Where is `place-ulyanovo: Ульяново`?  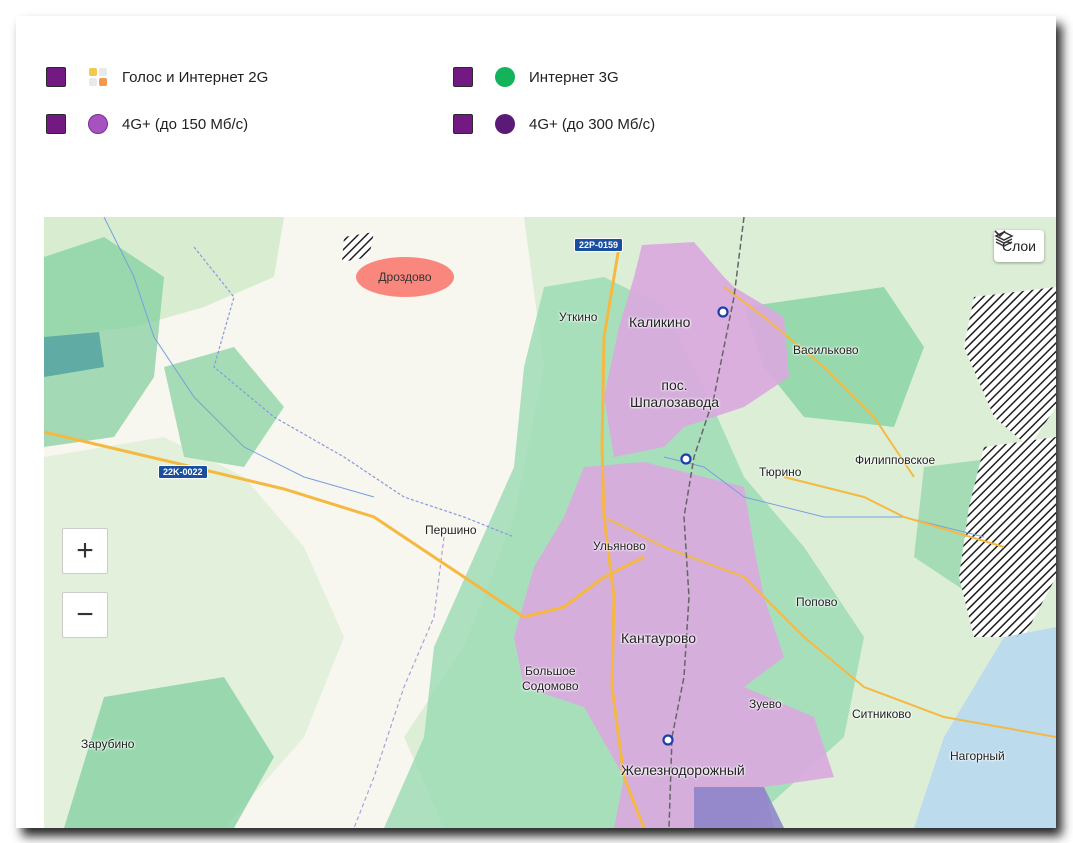
place-ulyanovo: Ульяново is located at coordinates (619, 546).